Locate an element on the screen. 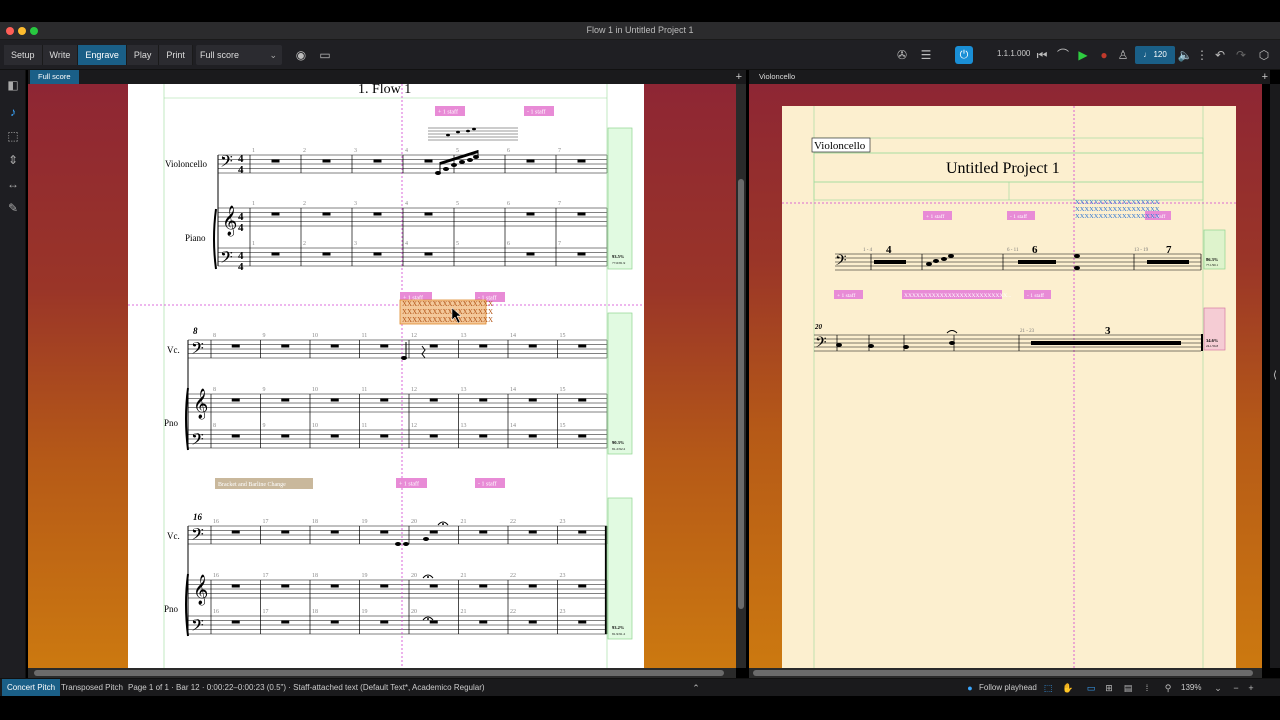  speaker-icon: 🔈 is located at coordinates (1185, 55).